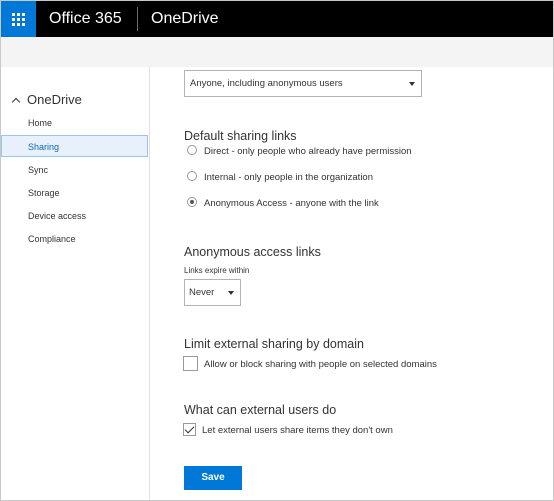 The image size is (554, 501). I want to click on brand-divider, so click(137, 19).